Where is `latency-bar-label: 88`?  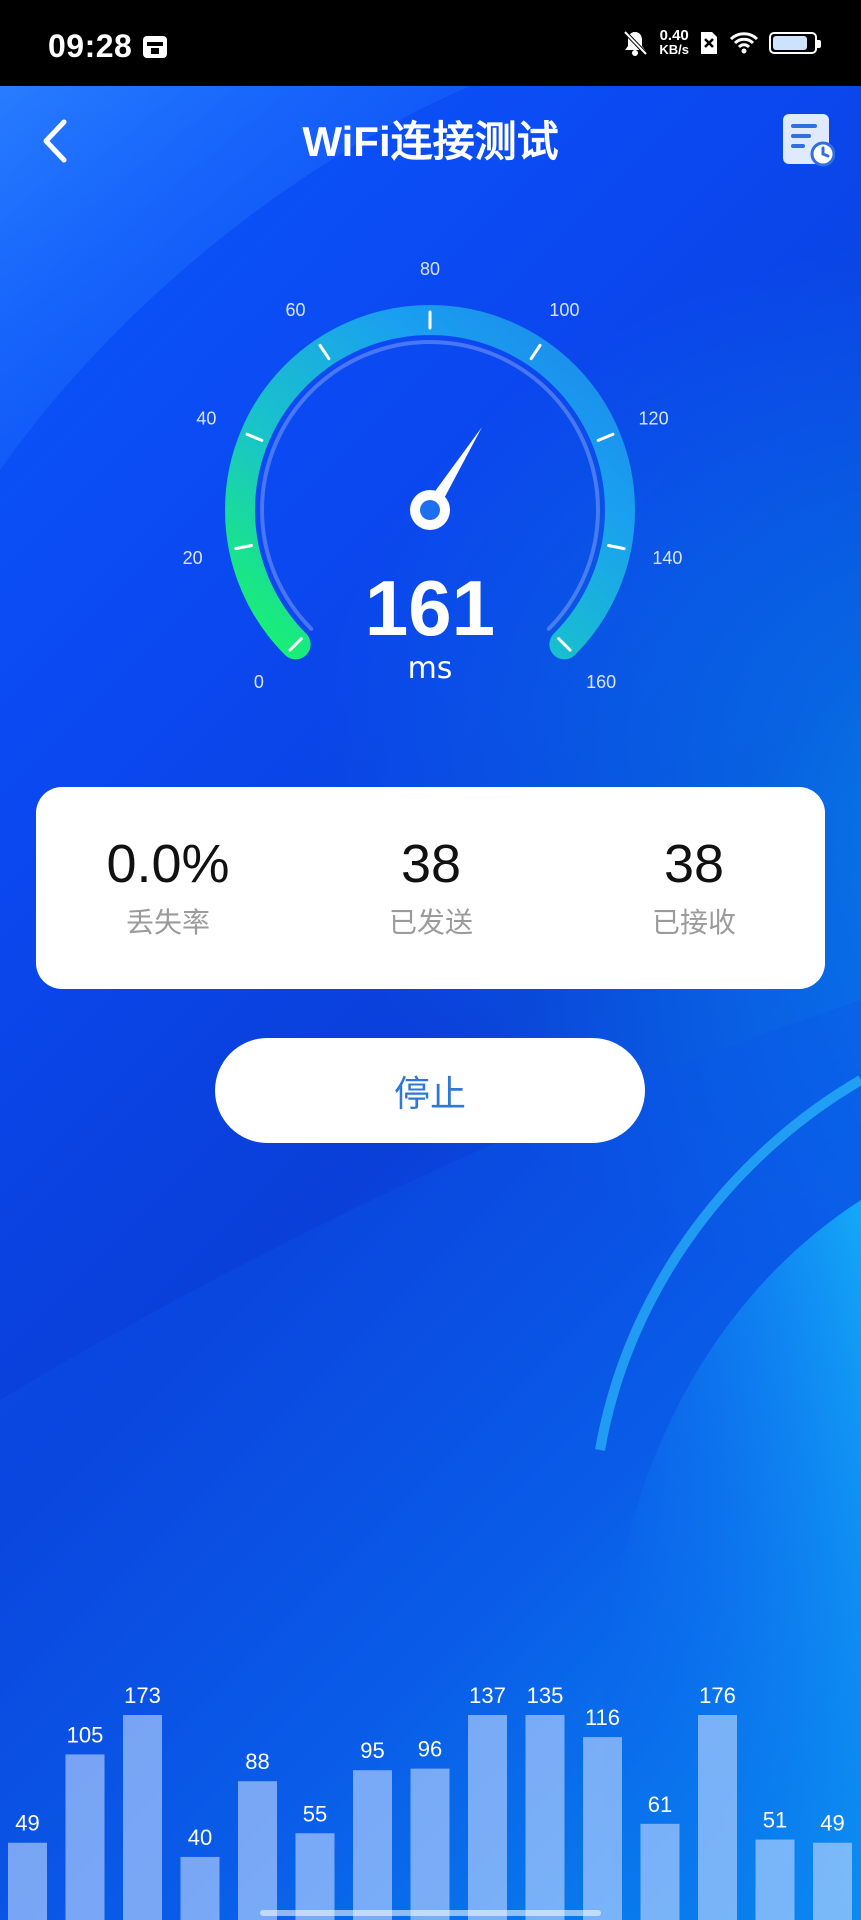 latency-bar-label: 88 is located at coordinates (257, 1761).